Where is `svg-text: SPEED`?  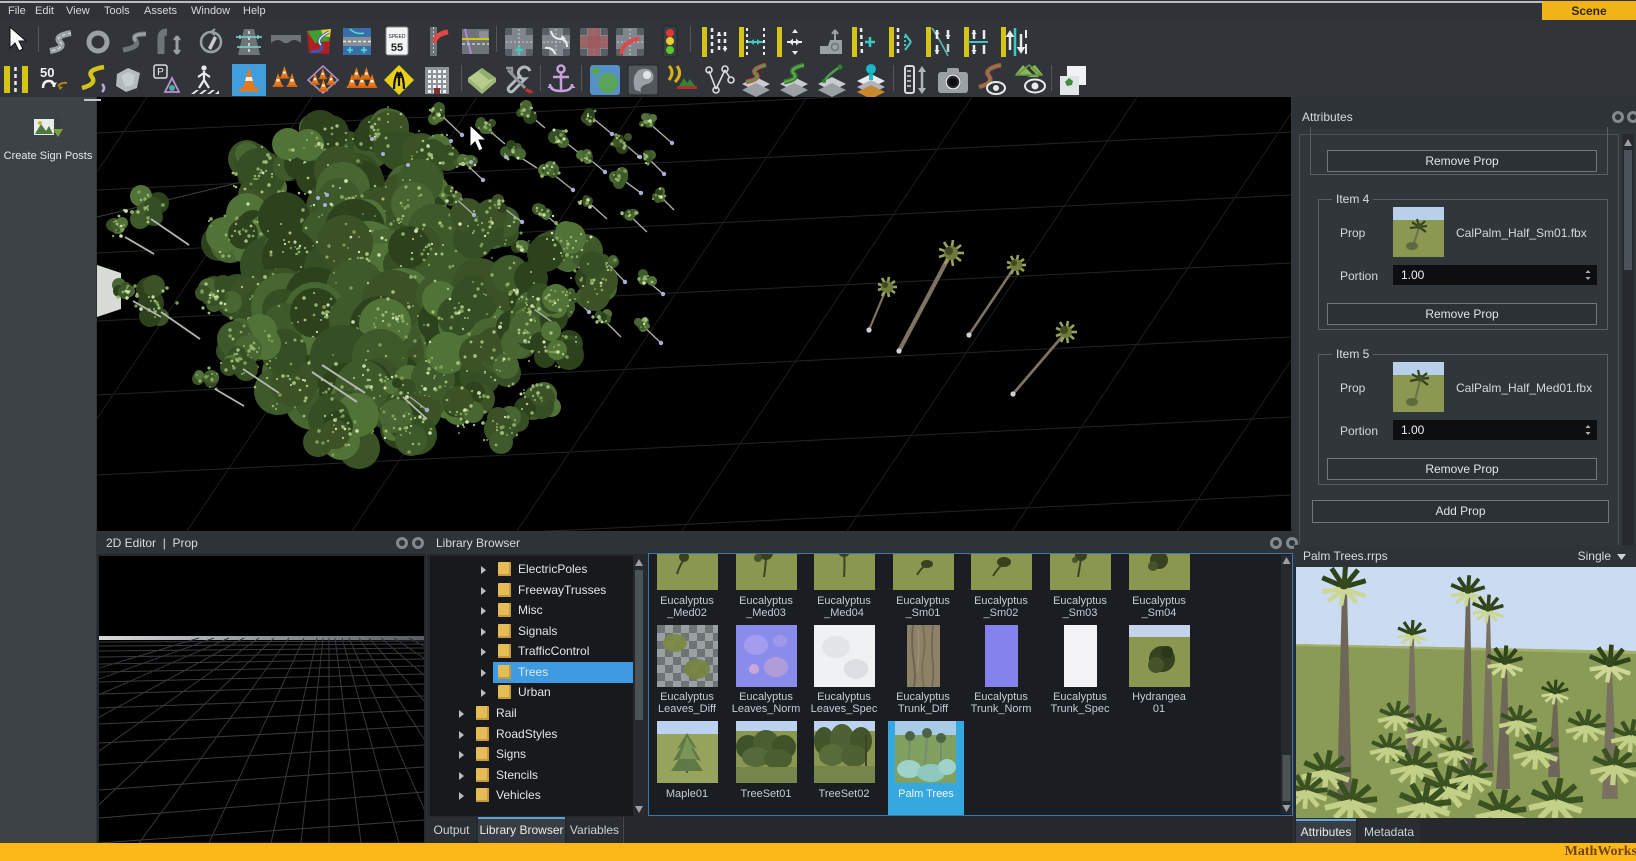
svg-text: SPEED is located at coordinates (397, 37).